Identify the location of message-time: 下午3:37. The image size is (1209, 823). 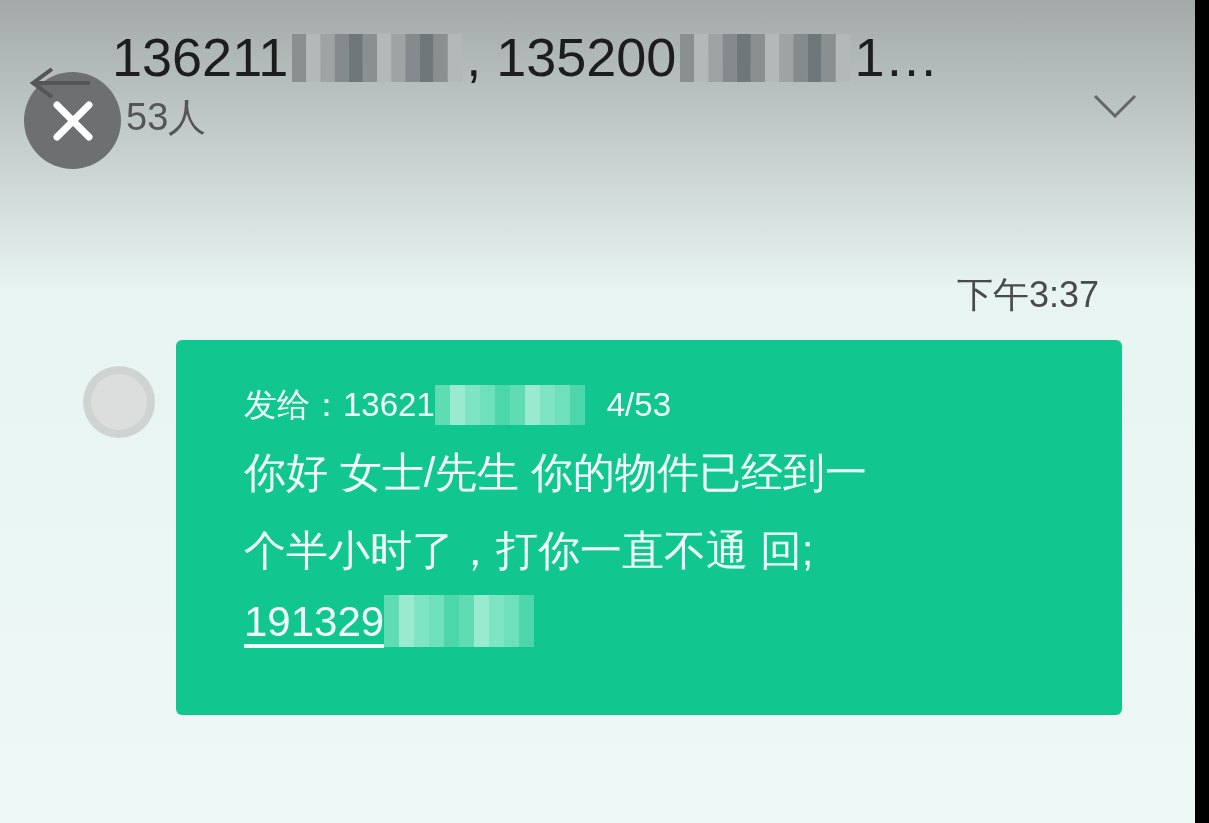
(1027, 294).